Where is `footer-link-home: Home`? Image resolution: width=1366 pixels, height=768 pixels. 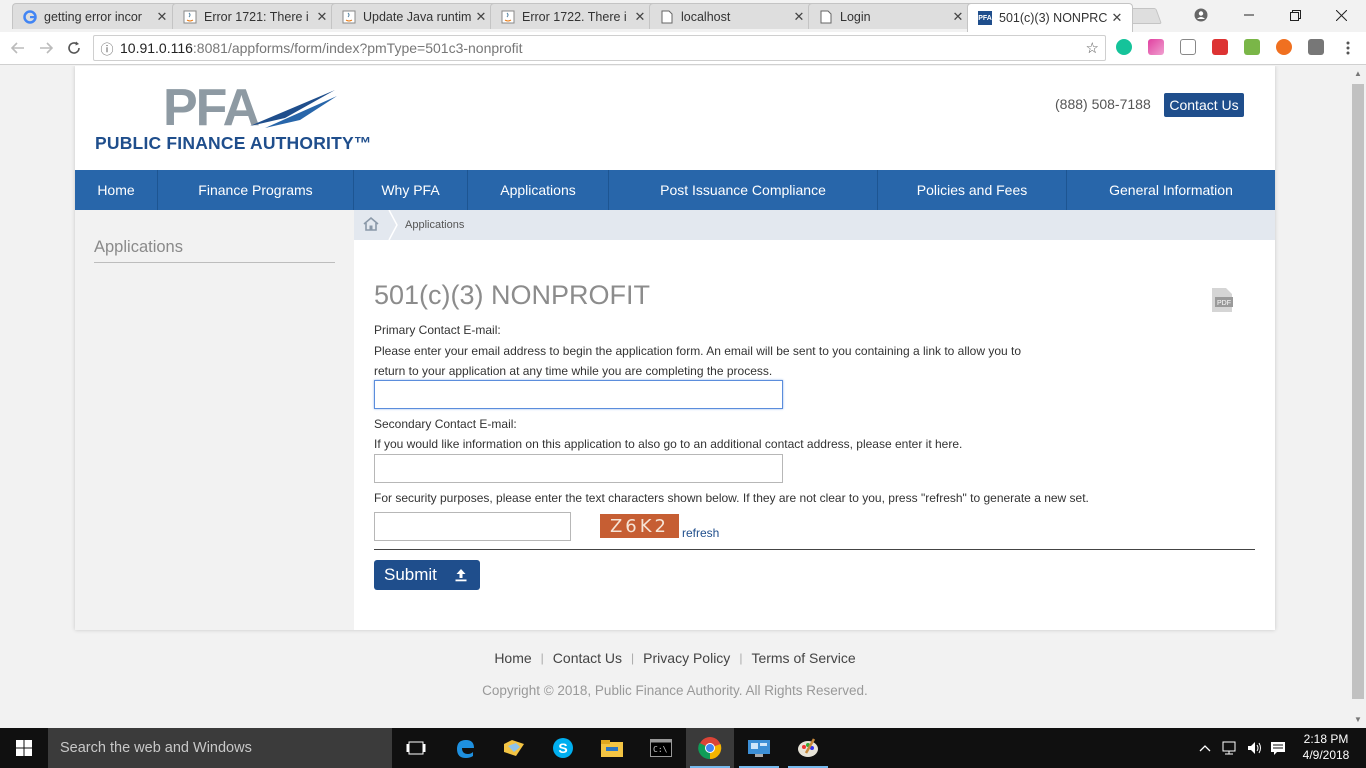
footer-link-home: Home is located at coordinates (512, 658).